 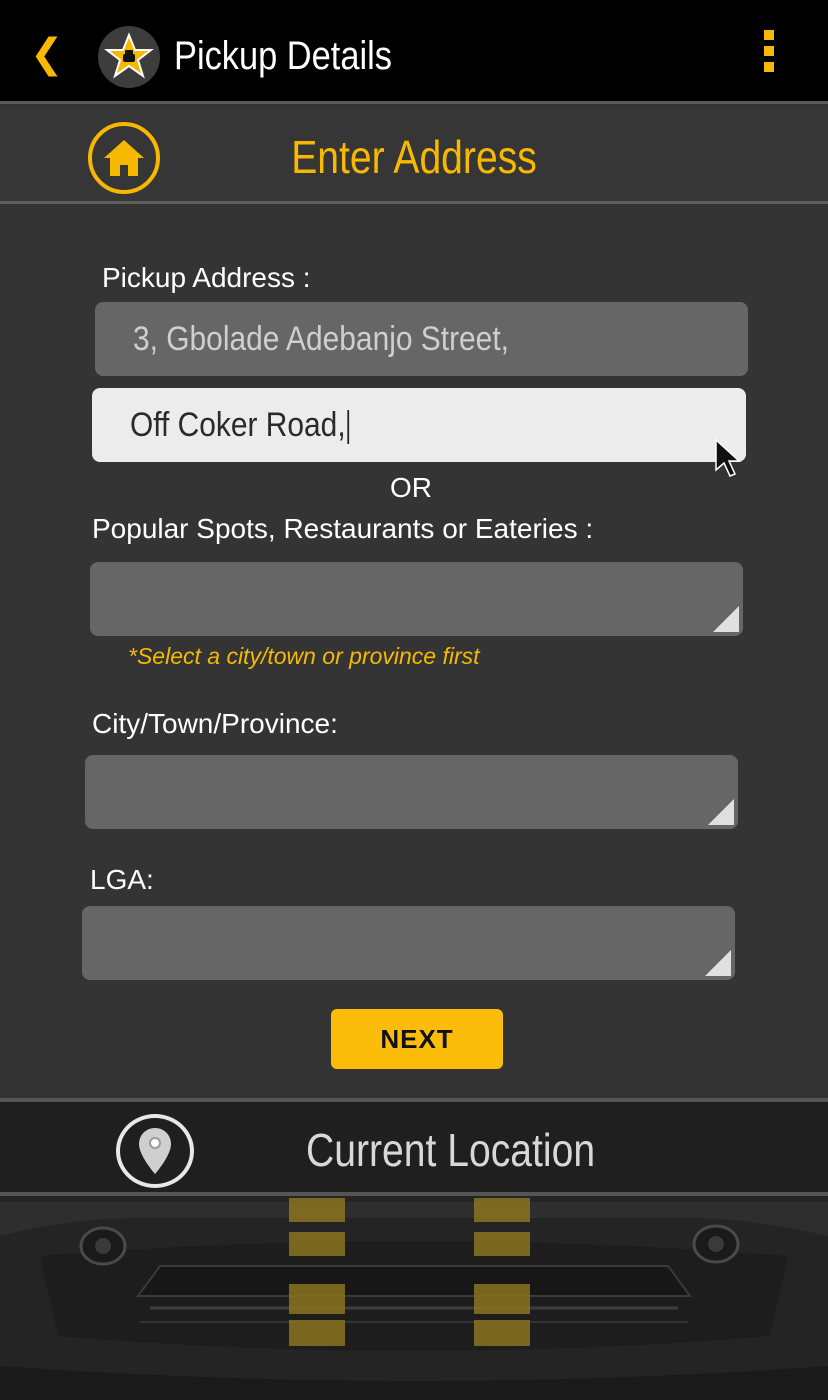 What do you see at coordinates (348, 427) in the screenshot?
I see `text-cursor` at bounding box center [348, 427].